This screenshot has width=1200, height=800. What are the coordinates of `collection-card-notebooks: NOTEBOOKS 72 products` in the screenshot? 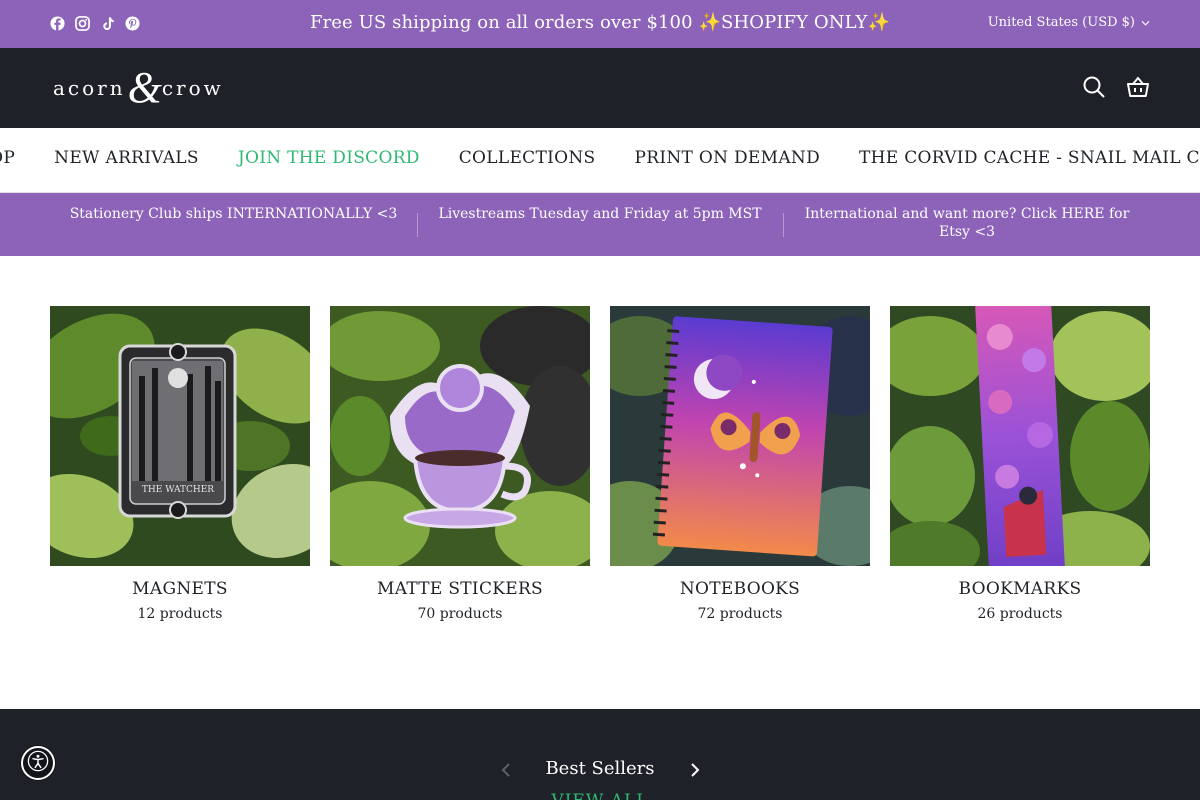 It's located at (740, 464).